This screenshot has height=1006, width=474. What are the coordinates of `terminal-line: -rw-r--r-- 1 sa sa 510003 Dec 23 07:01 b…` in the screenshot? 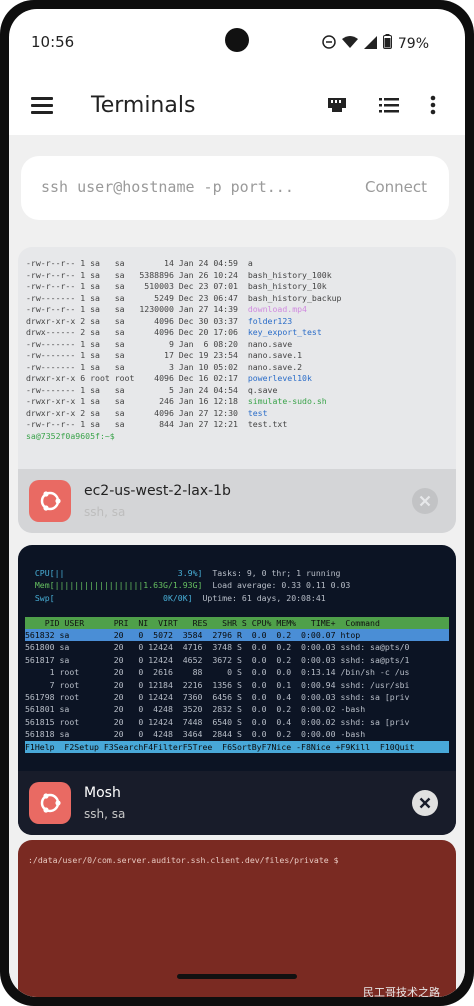 It's located at (176, 286).